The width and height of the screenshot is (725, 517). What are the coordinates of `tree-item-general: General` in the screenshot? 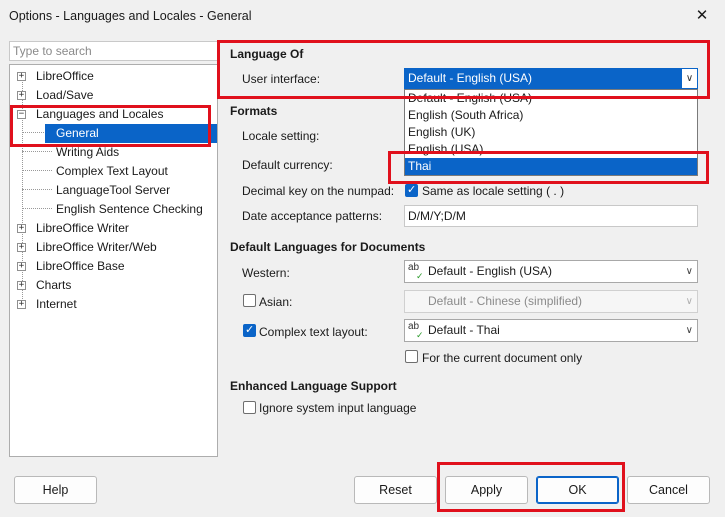 It's located at (113, 133).